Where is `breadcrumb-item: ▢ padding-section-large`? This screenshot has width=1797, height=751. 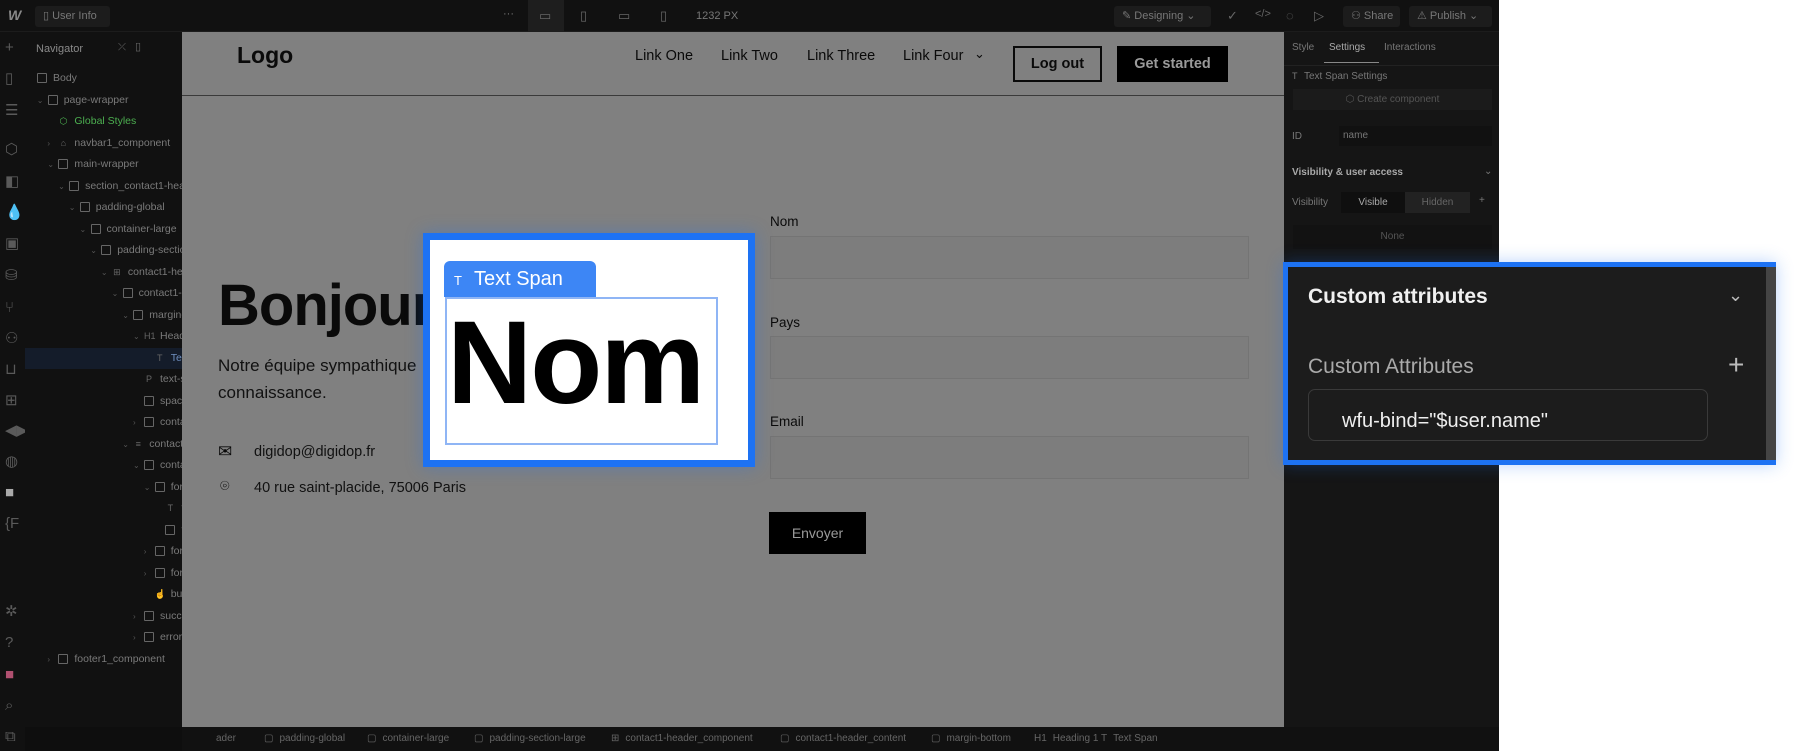 breadcrumb-item: ▢ padding-section-large is located at coordinates (530, 738).